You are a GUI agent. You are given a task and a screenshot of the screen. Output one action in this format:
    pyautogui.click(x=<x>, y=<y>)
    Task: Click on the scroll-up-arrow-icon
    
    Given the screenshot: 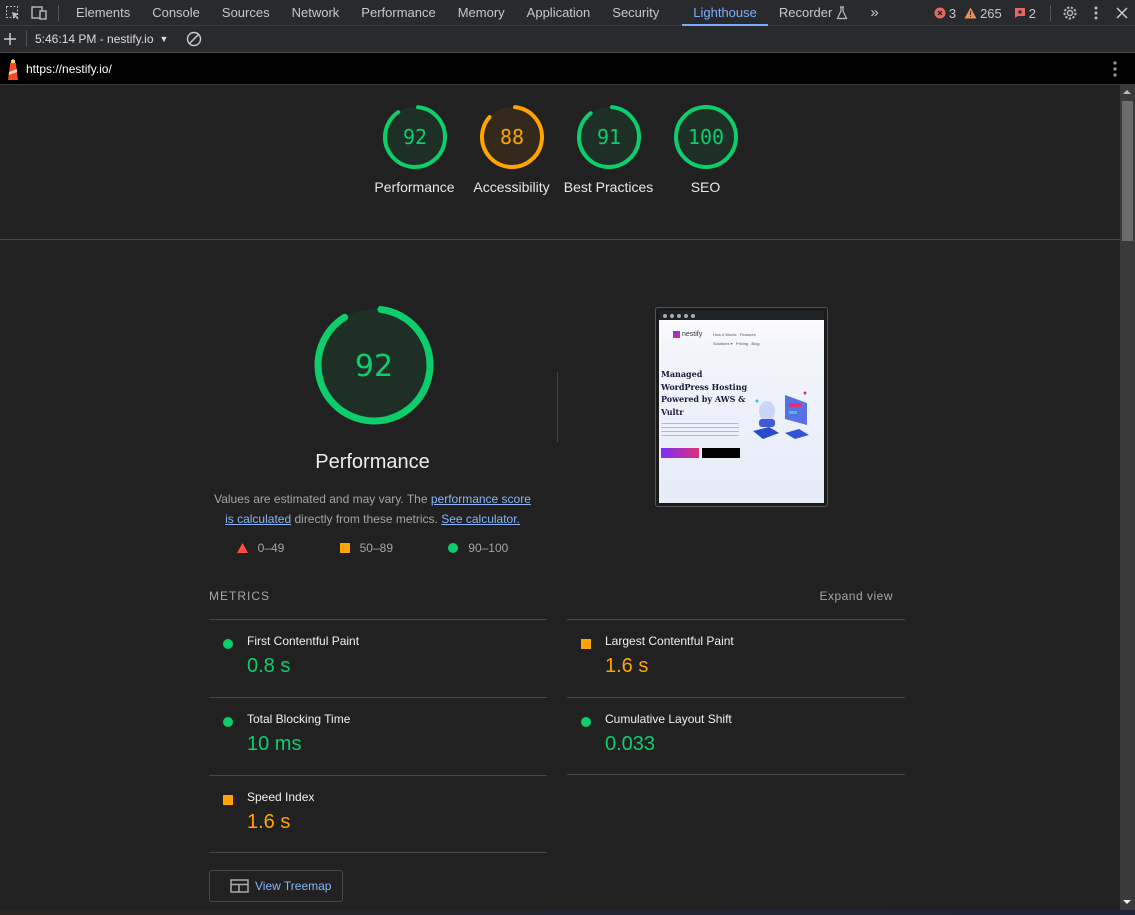 What is the action you would take?
    pyautogui.click(x=1127, y=92)
    